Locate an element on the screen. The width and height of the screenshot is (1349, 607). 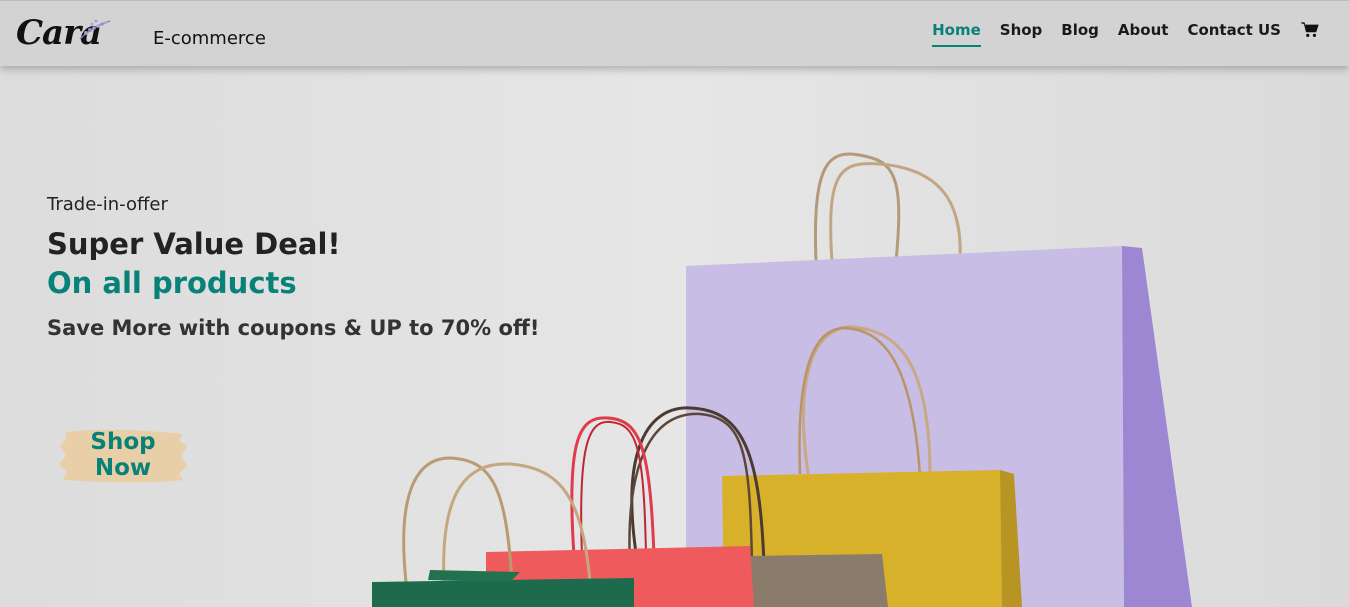
brand-subtitle: E-commerce is located at coordinates (209, 38).